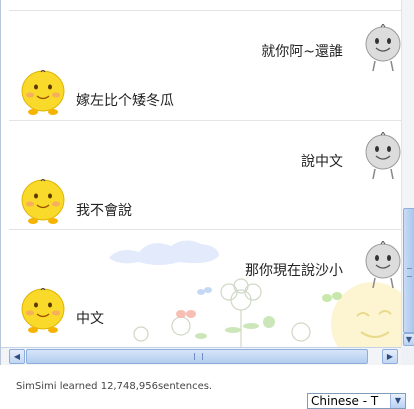 The width and height of the screenshot is (414, 409). I want to click on arrow-right-icon: ▶, so click(390, 356).